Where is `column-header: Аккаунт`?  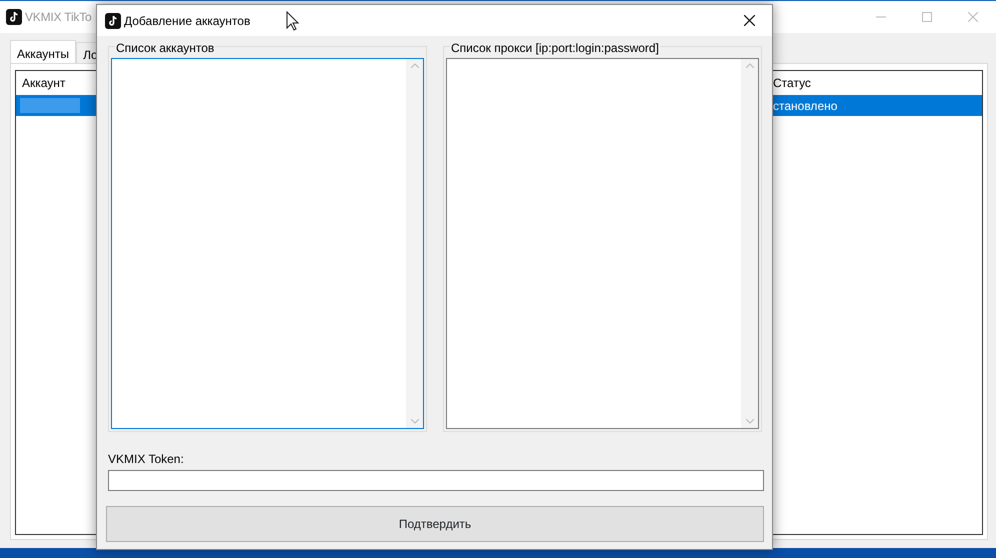
column-header: Аккаунт is located at coordinates (43, 83).